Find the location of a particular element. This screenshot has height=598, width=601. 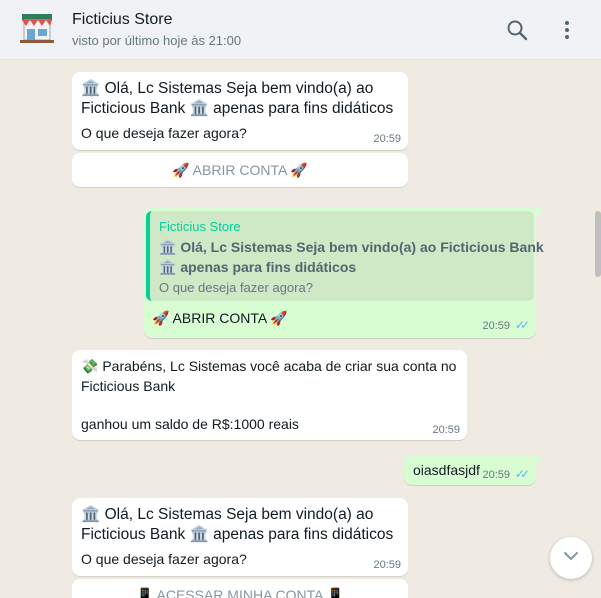

scrollbar-thumb is located at coordinates (598, 244).